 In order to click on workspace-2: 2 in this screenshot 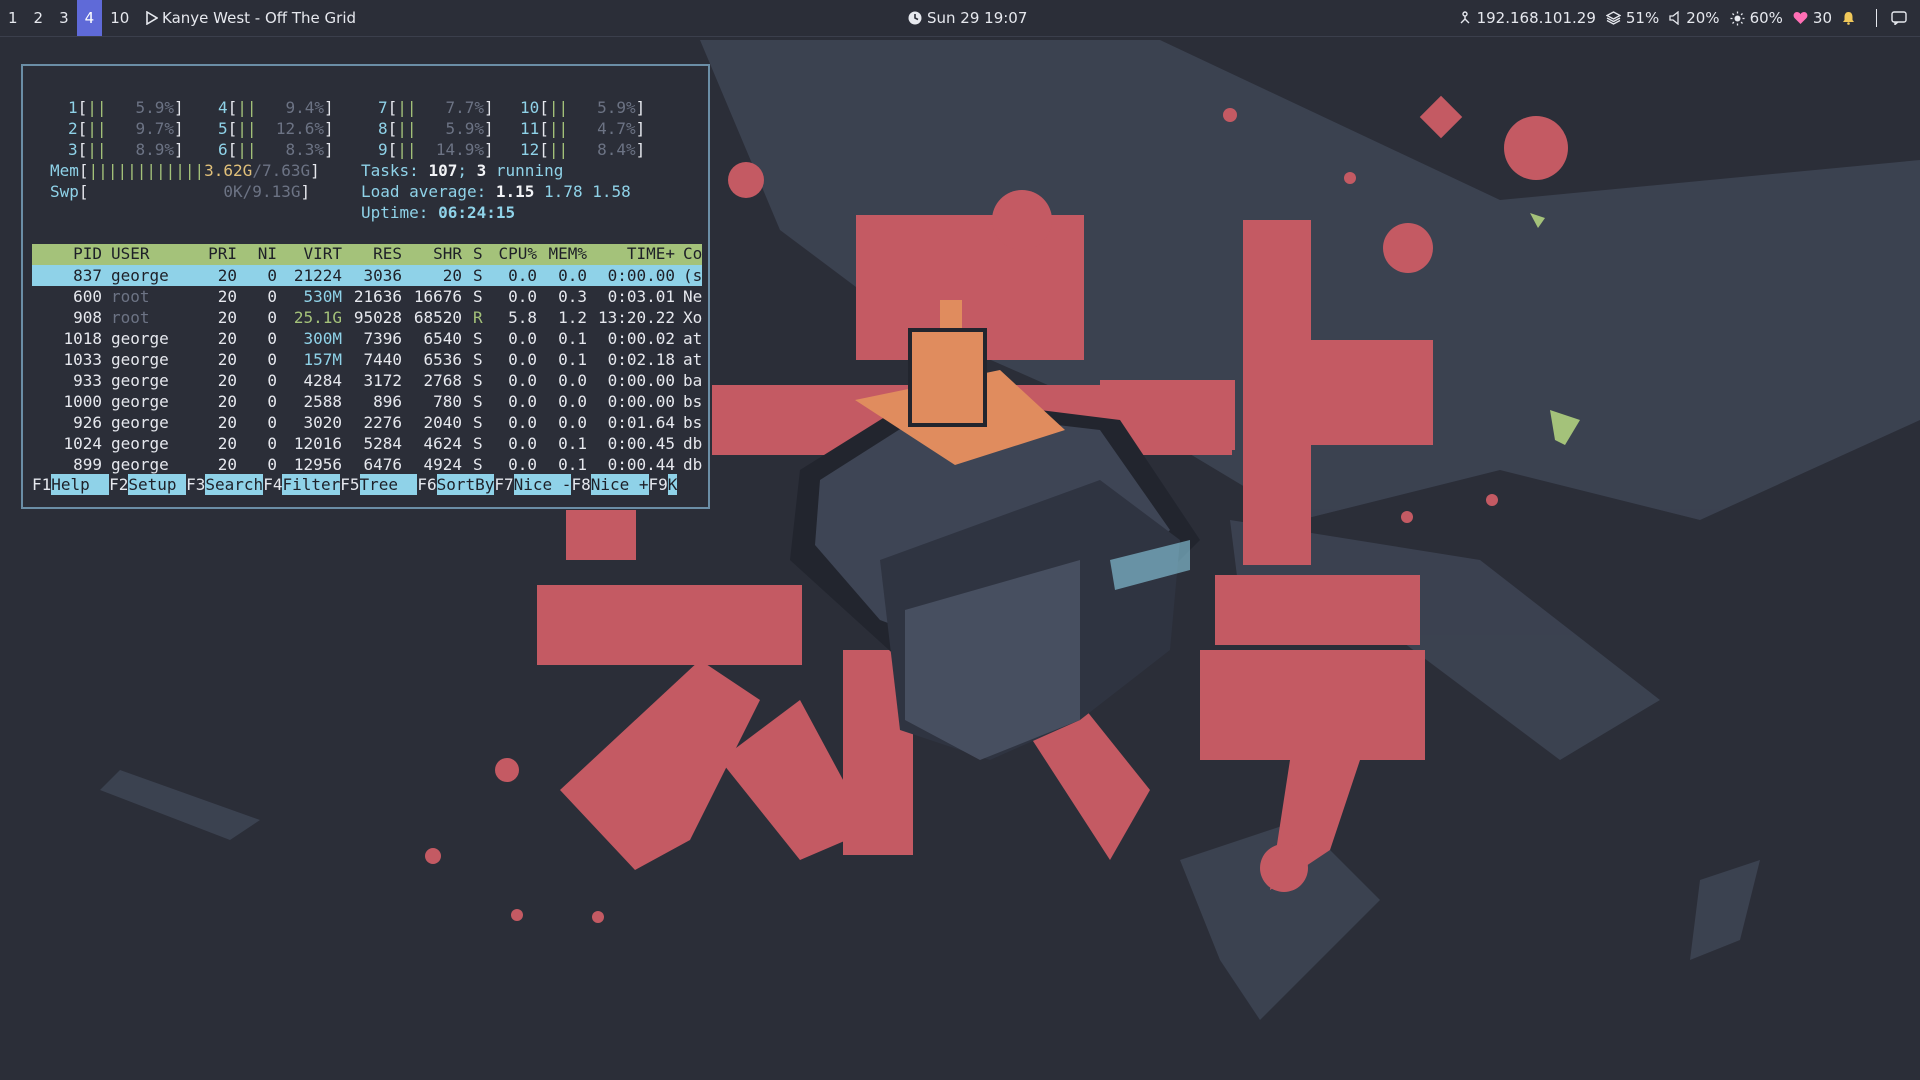, I will do `click(39, 18)`.